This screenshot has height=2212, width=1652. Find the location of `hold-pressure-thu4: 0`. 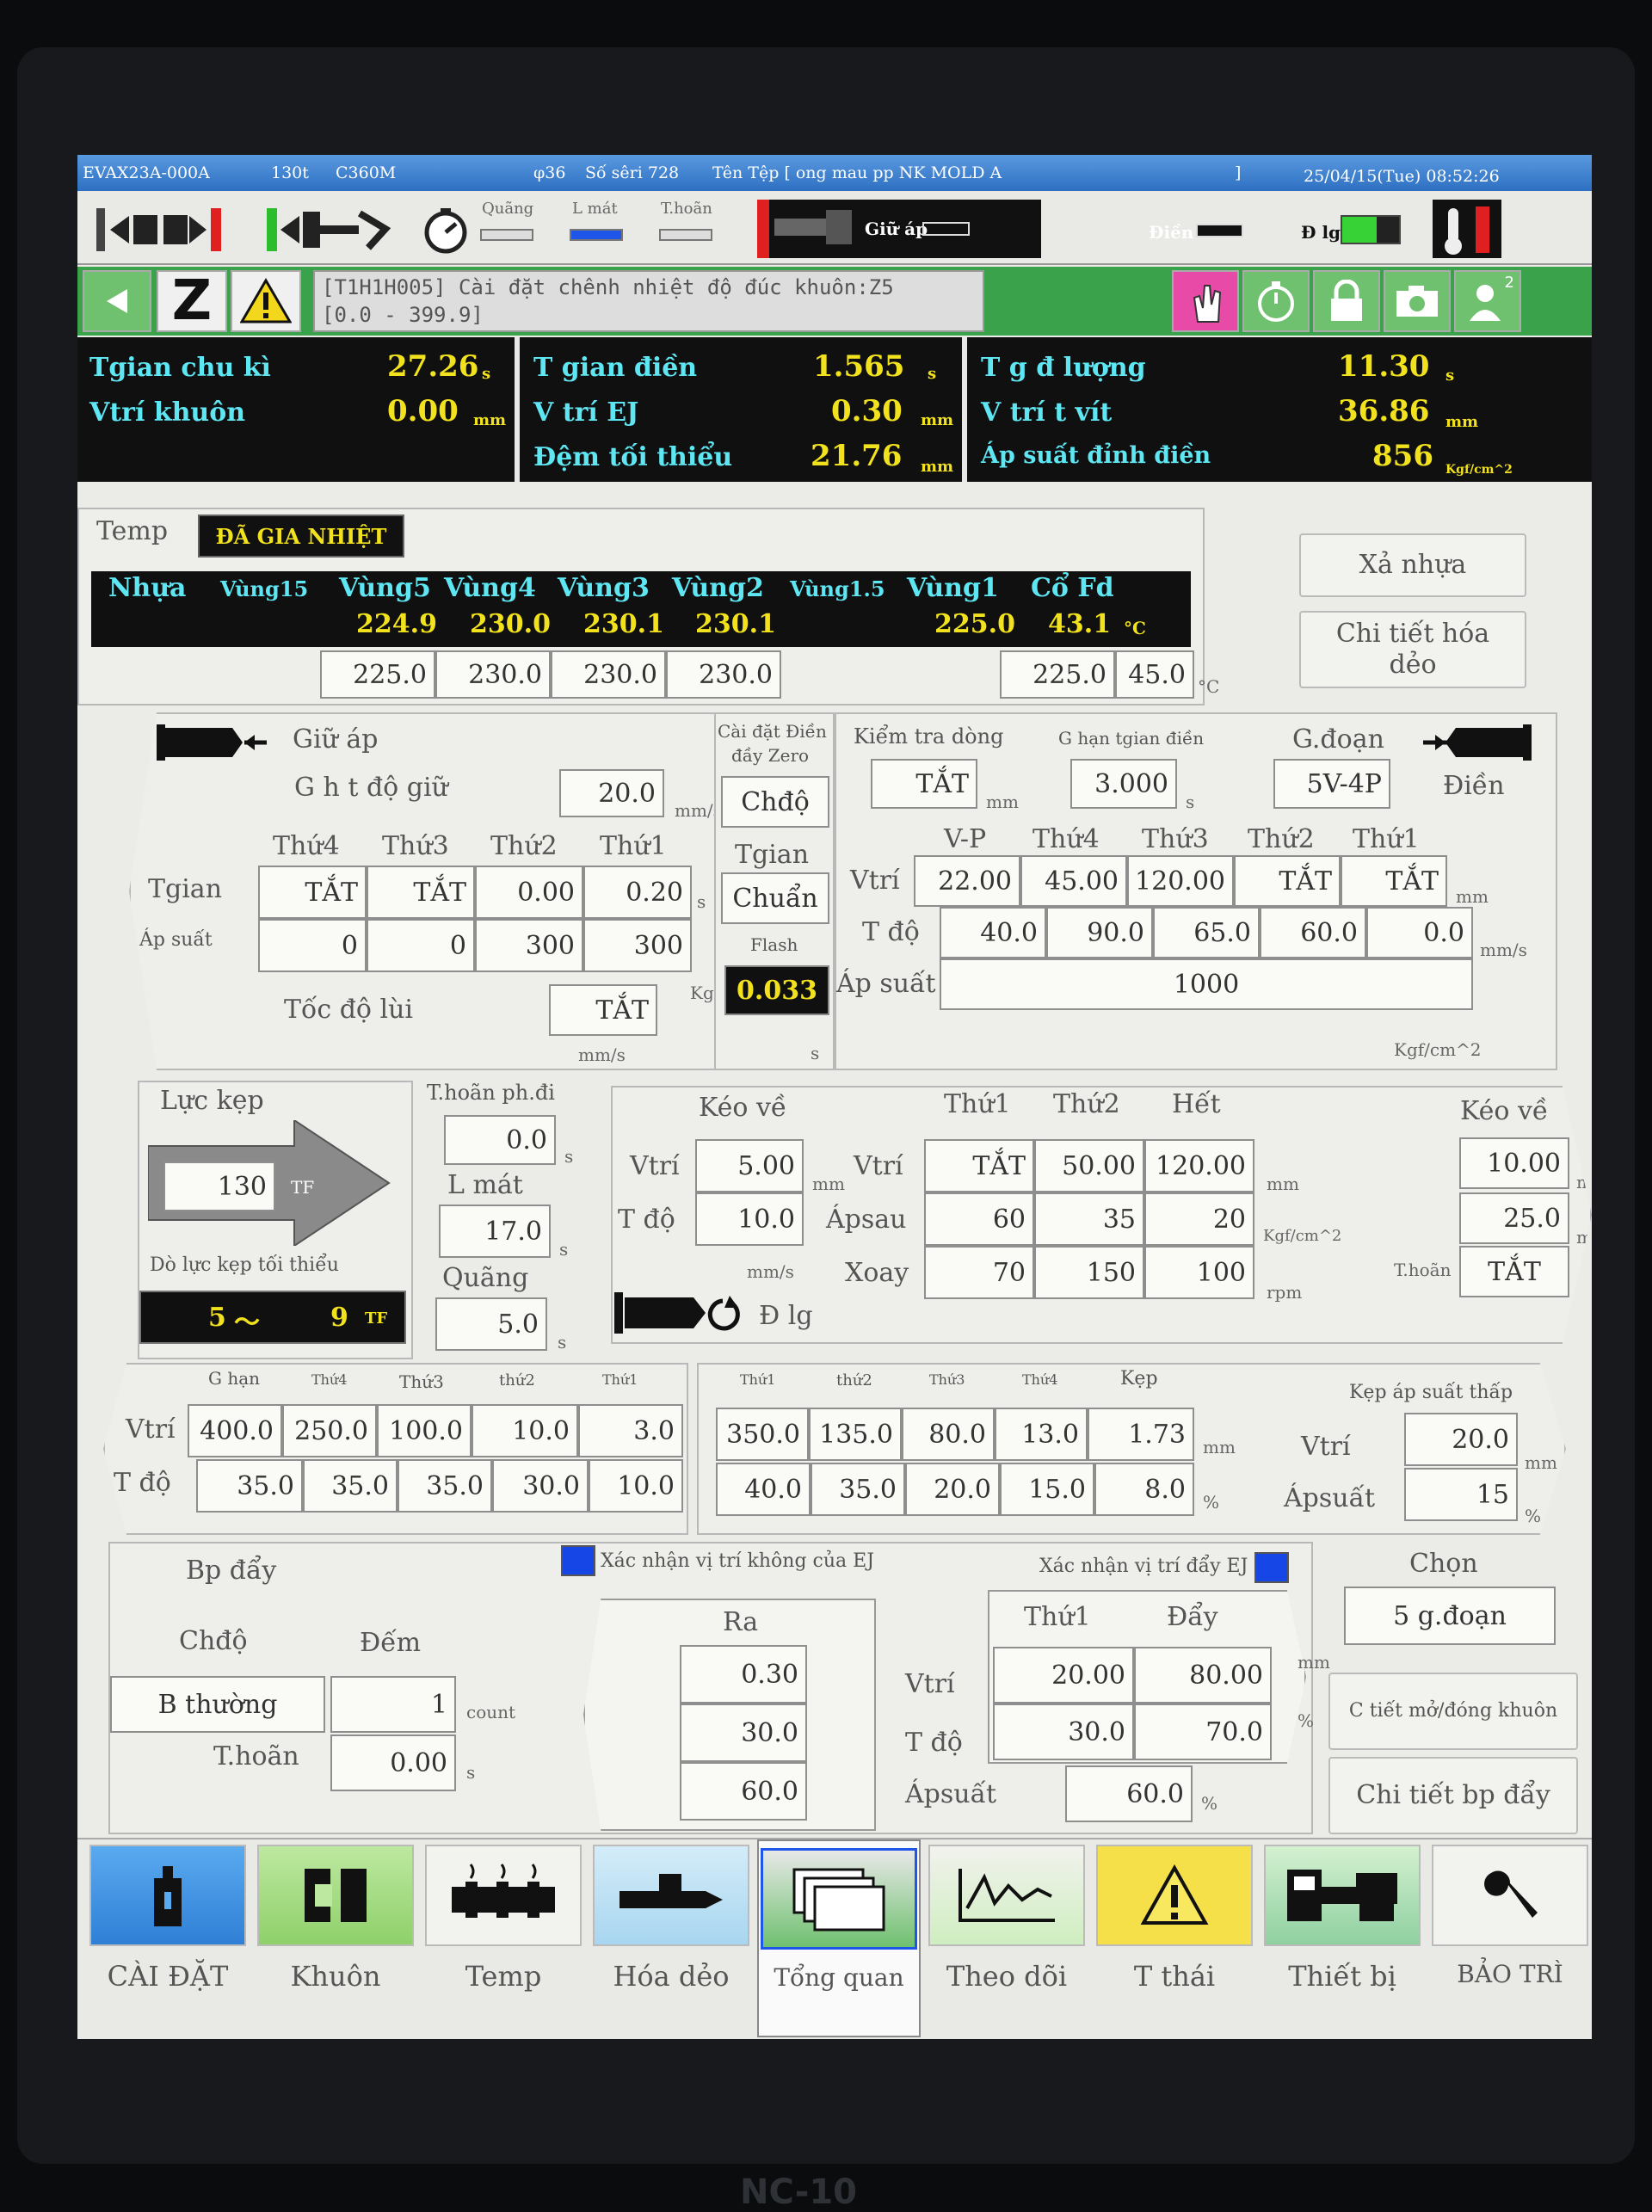

hold-pressure-thu4: 0 is located at coordinates (312, 945).